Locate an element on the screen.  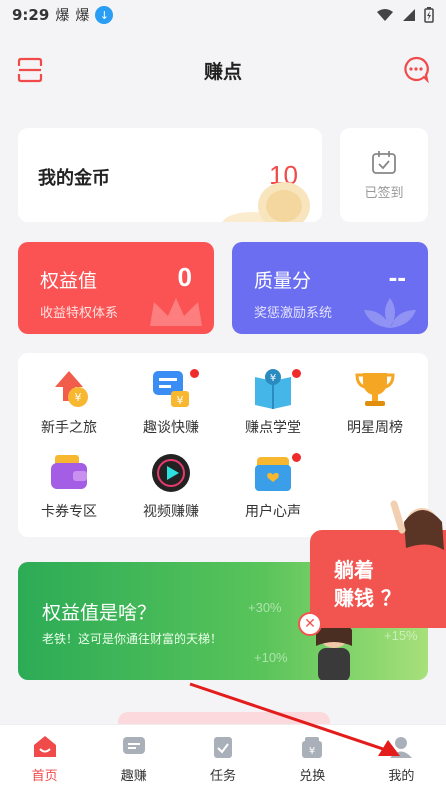
top-bar: 赚点 is located at coordinates (223, 70).